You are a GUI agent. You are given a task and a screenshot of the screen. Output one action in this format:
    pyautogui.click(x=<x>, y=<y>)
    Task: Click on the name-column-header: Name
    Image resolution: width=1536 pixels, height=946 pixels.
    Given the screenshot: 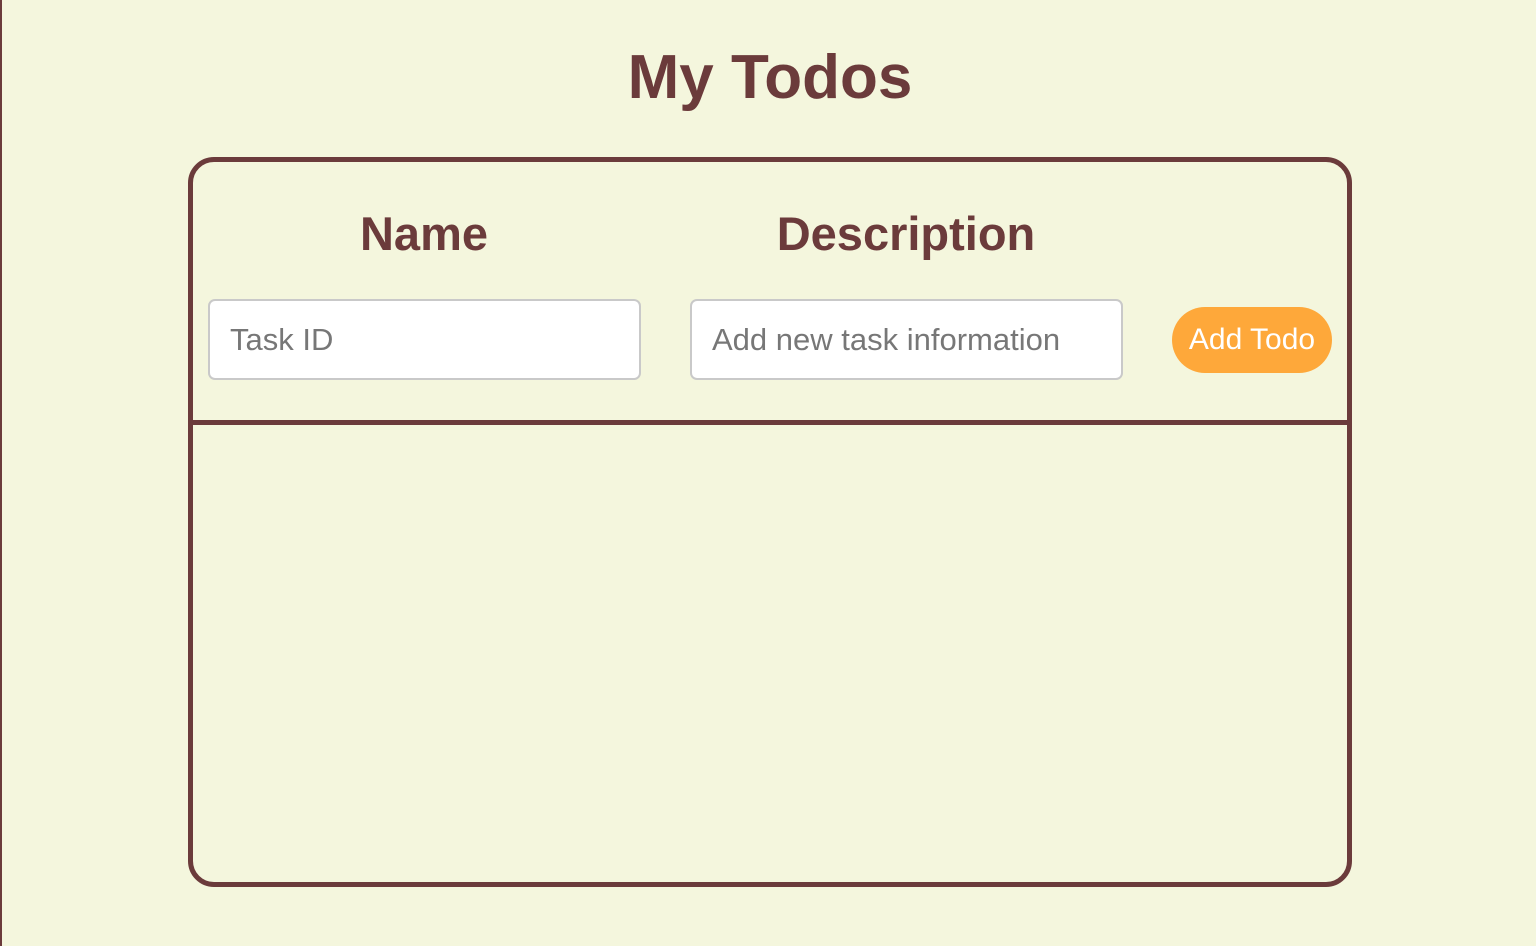 What is the action you would take?
    pyautogui.click(x=423, y=233)
    